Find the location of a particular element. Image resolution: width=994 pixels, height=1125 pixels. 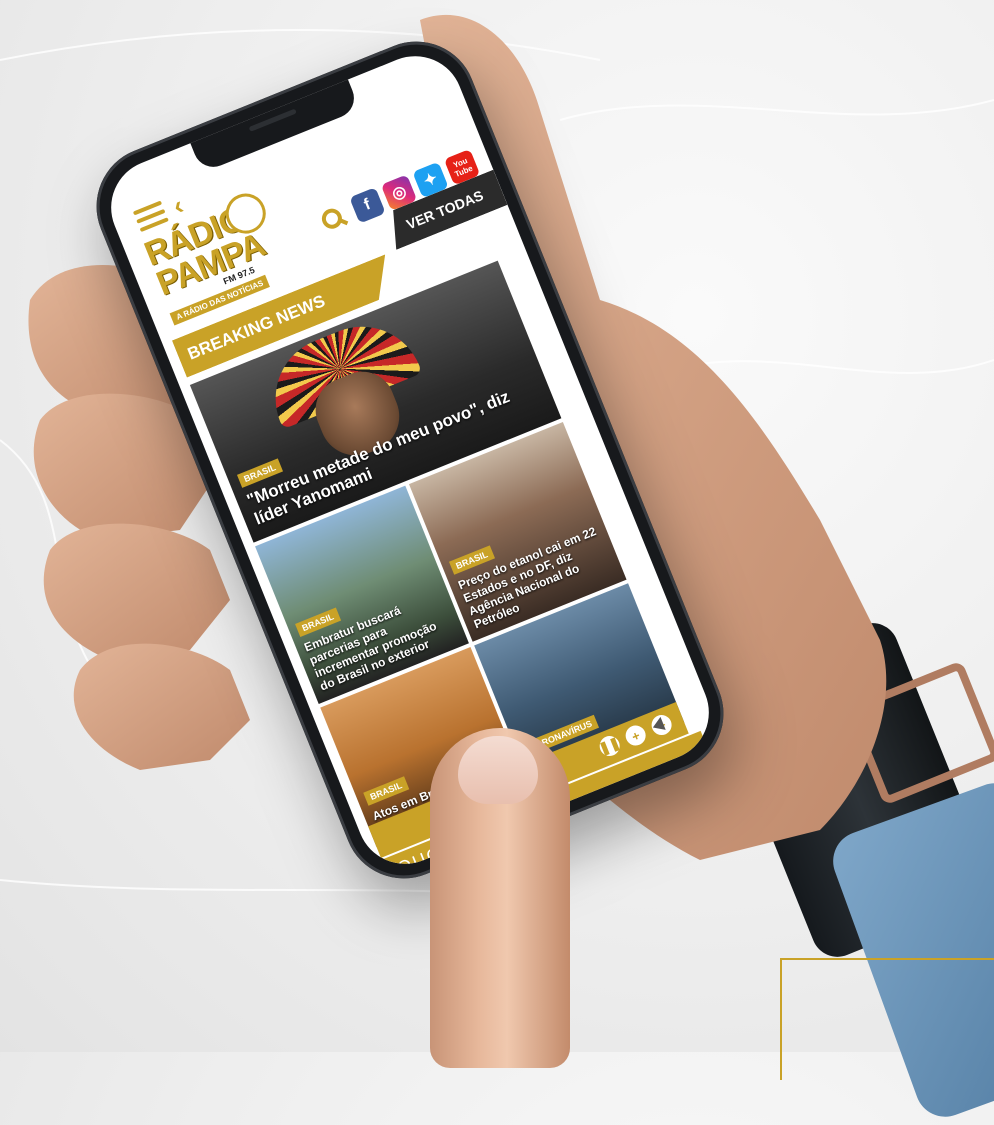

volume-up-icon: + is located at coordinates (635, 735).